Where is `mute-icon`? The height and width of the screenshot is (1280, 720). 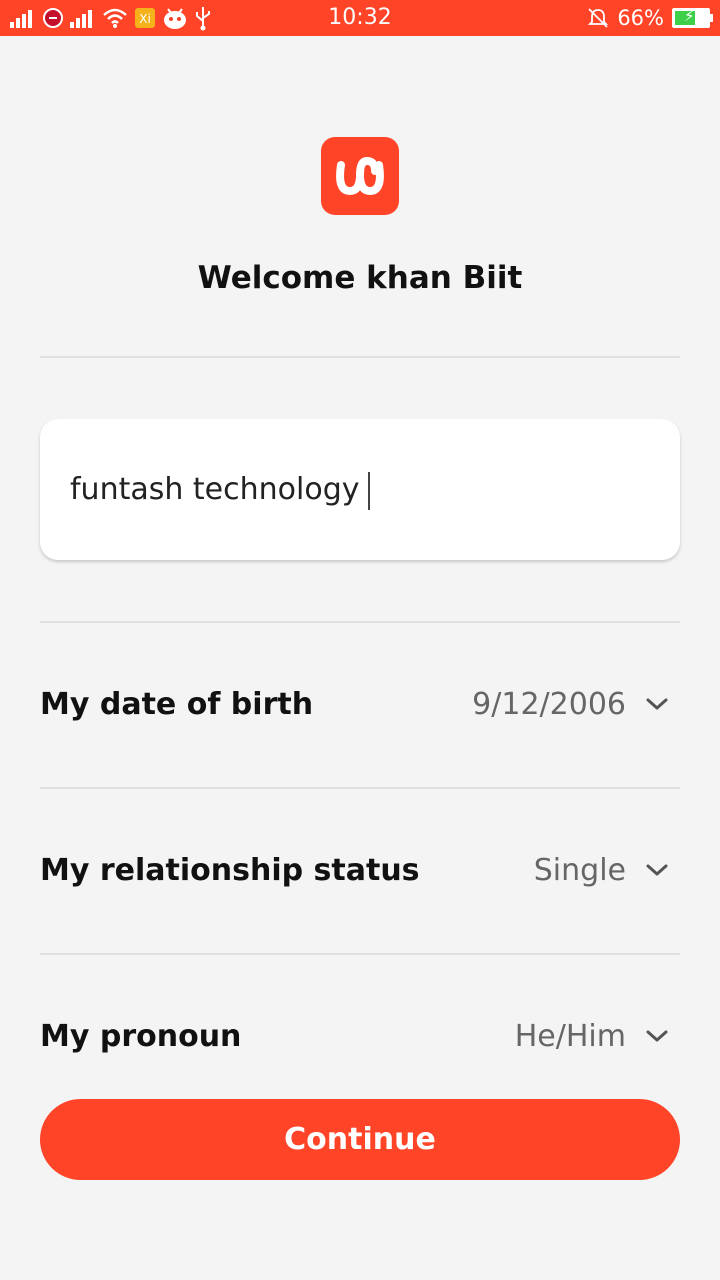 mute-icon is located at coordinates (598, 18).